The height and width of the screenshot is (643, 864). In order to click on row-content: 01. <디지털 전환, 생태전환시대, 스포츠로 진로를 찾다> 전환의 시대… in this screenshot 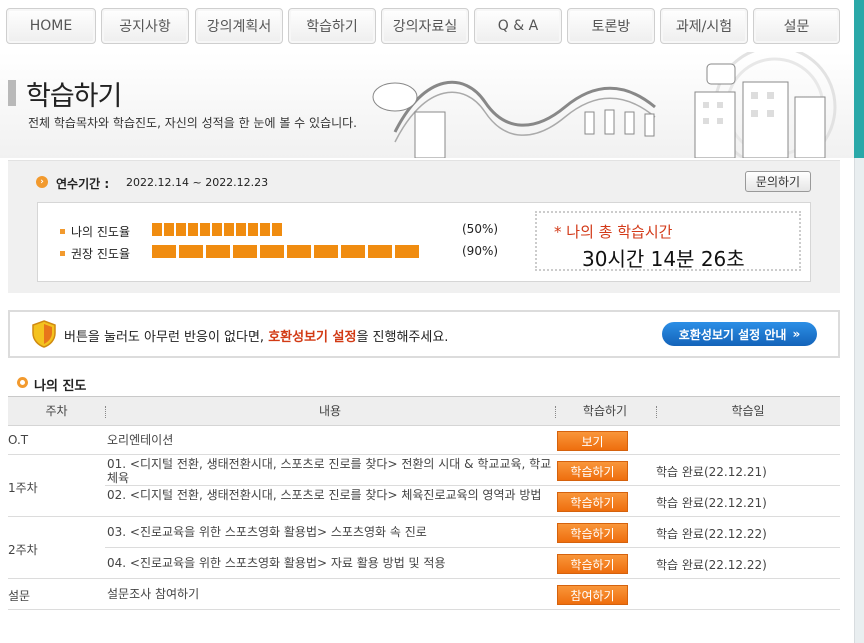, I will do `click(329, 471)`.